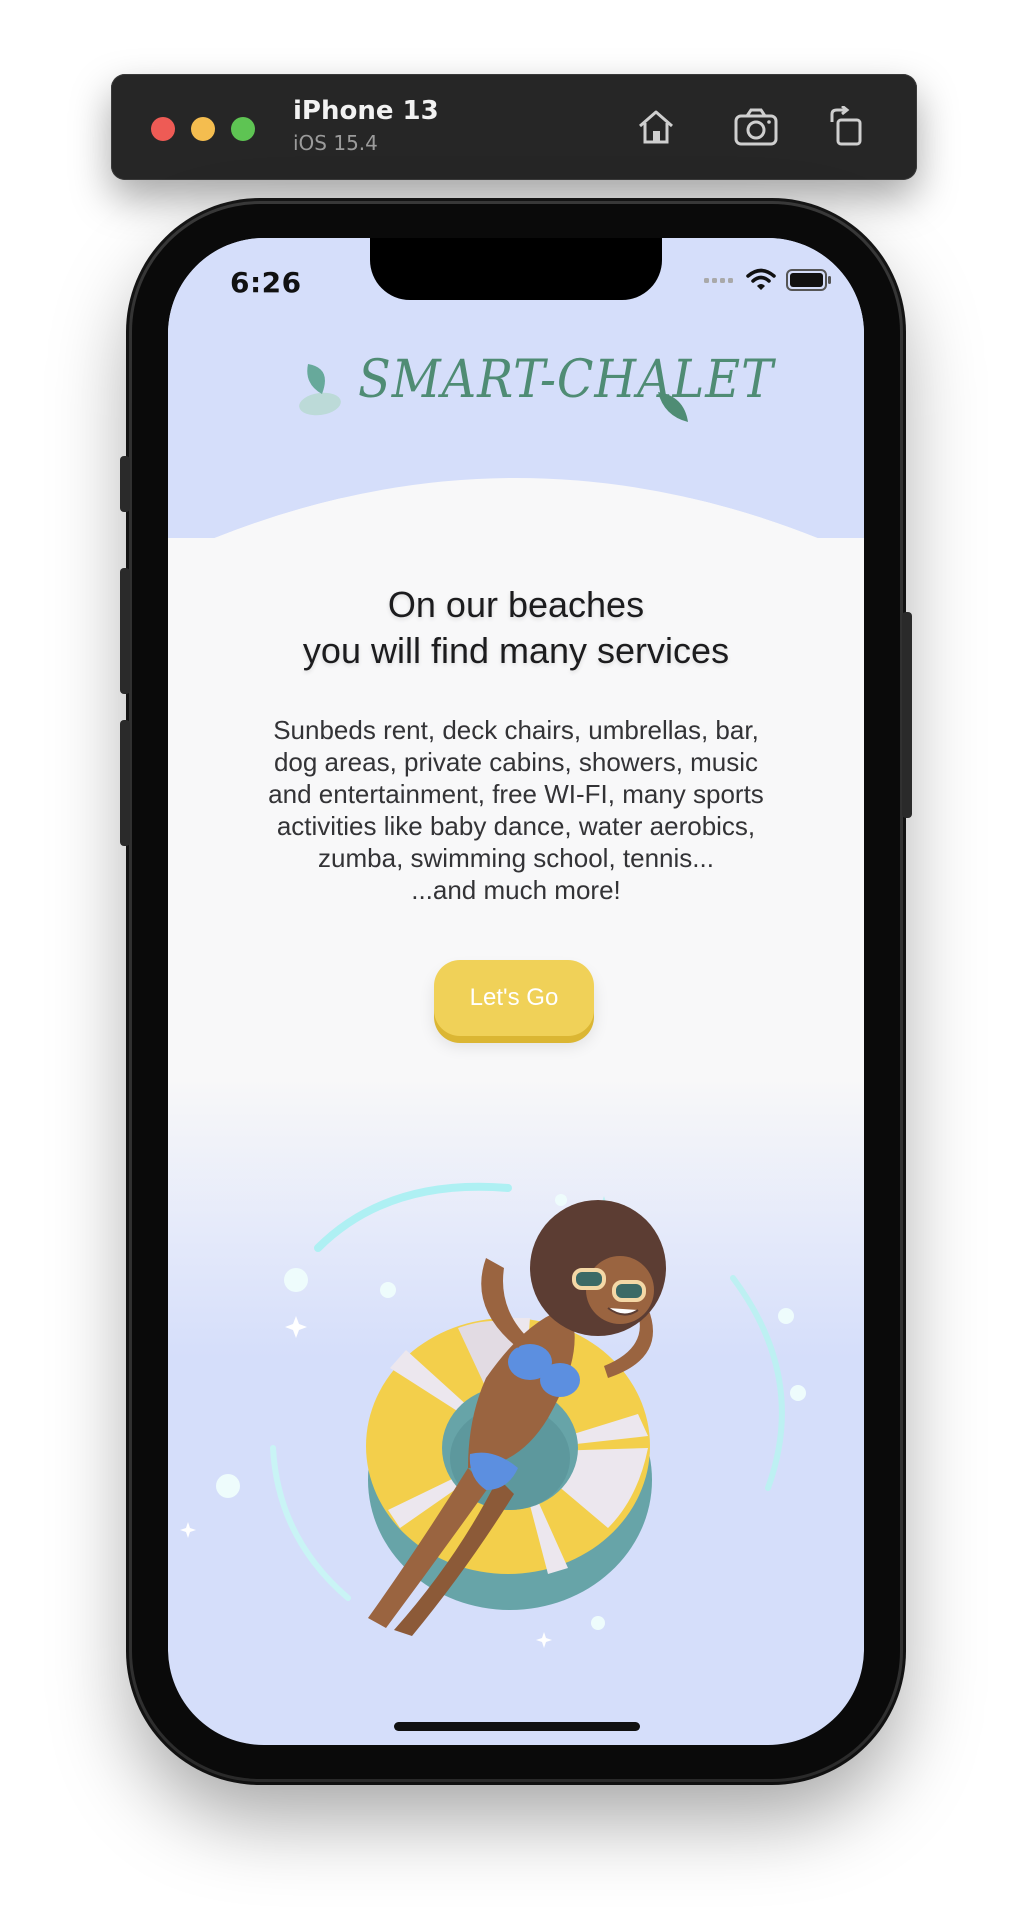 The image size is (1030, 1932). I want to click on volume-down-button, so click(125, 783).